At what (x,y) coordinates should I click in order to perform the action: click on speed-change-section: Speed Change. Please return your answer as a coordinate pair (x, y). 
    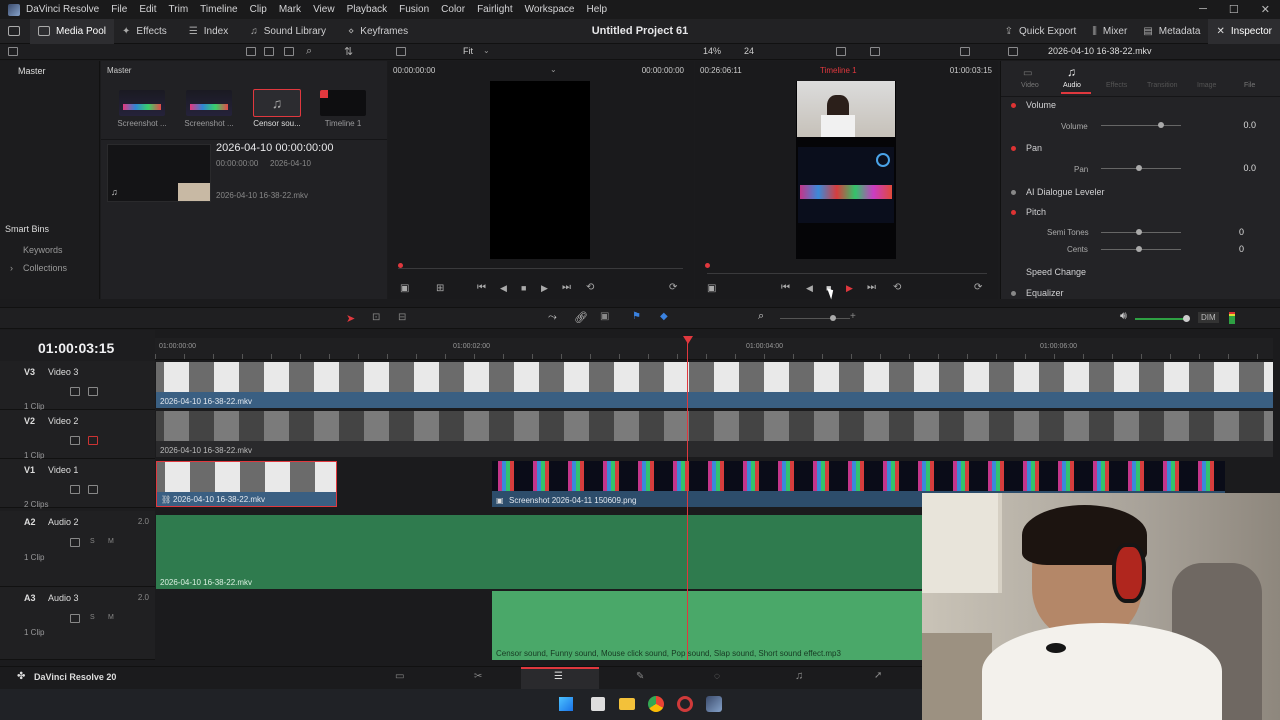
    Looking at the image, I should click on (1056, 272).